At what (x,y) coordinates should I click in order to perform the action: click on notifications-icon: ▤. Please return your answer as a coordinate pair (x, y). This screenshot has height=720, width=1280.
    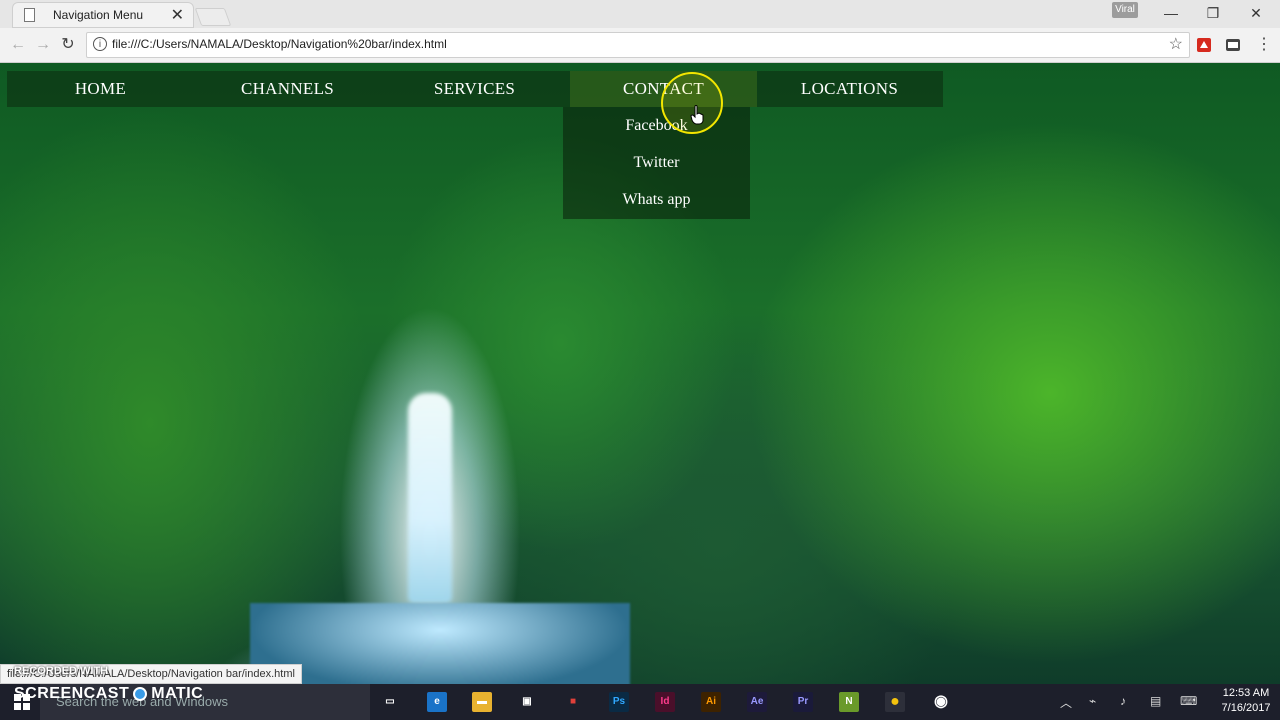
    Looking at the image, I should click on (1155, 701).